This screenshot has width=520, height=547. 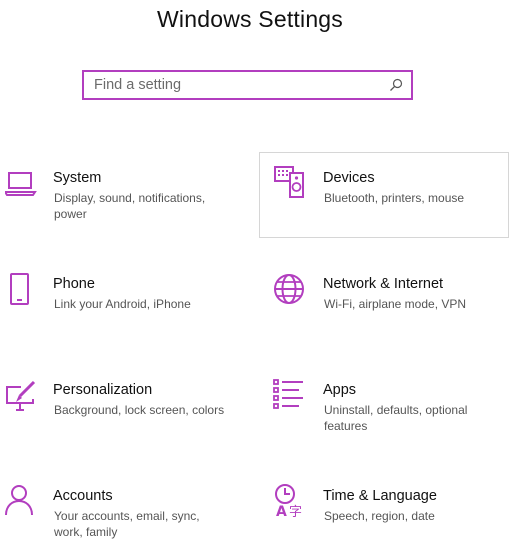 What do you see at coordinates (288, 394) in the screenshot?
I see `apps-list-icon` at bounding box center [288, 394].